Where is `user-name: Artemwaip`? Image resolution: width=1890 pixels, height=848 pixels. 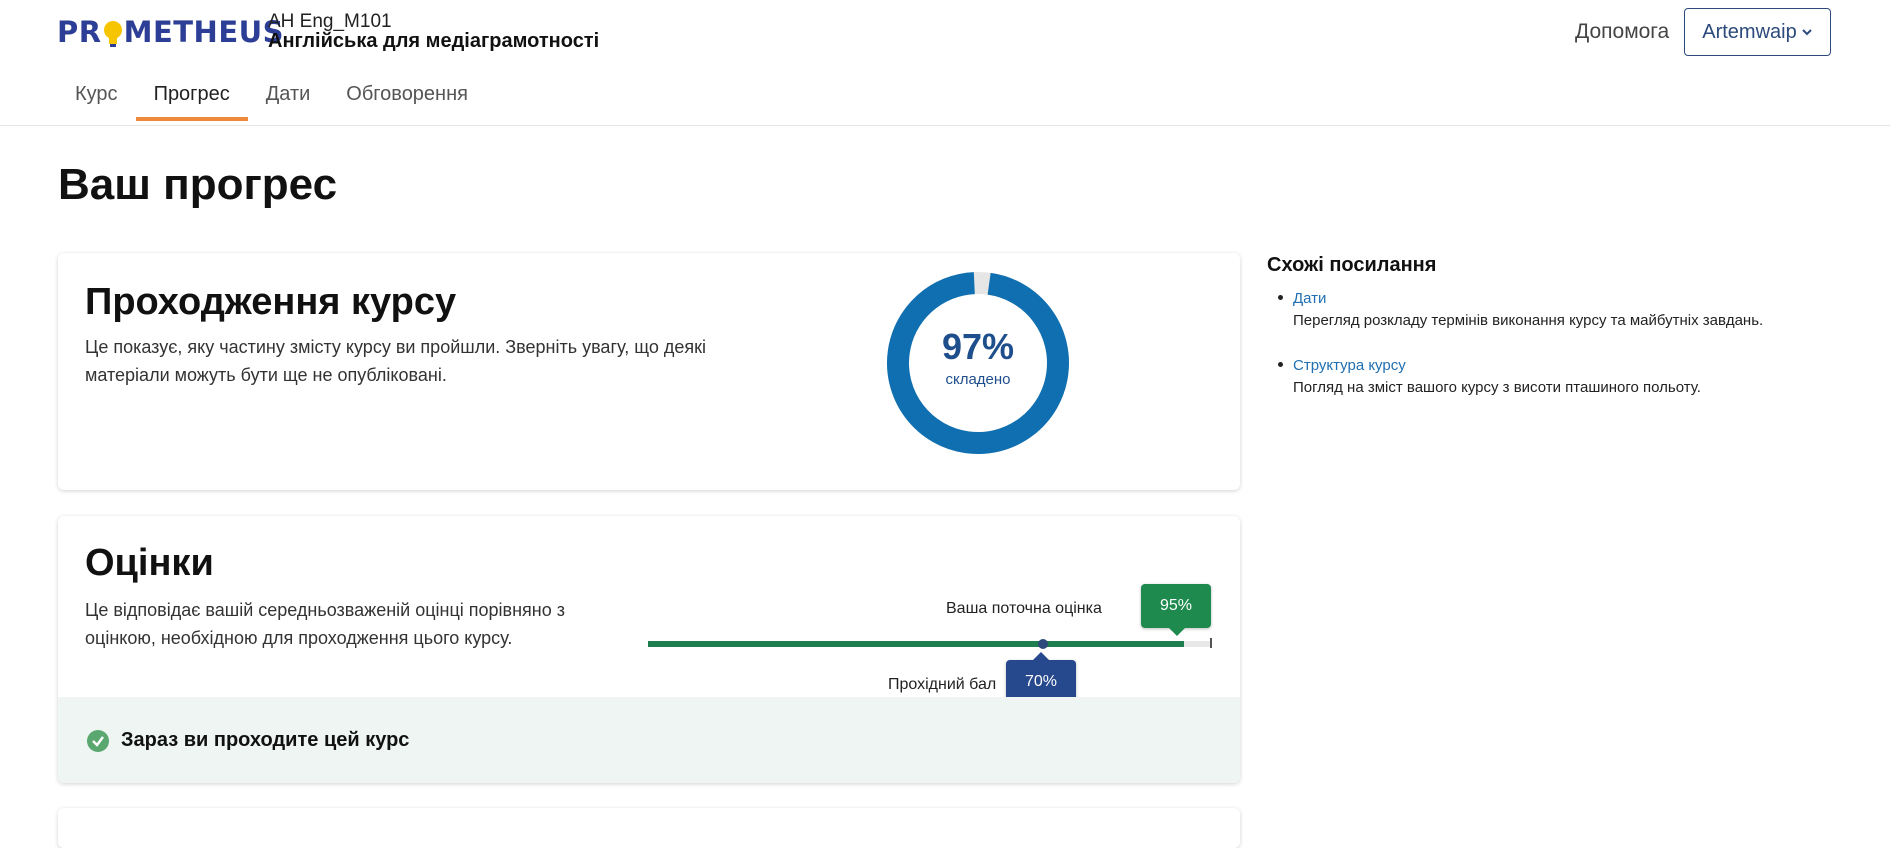
user-name: Artemwaip is located at coordinates (1749, 31).